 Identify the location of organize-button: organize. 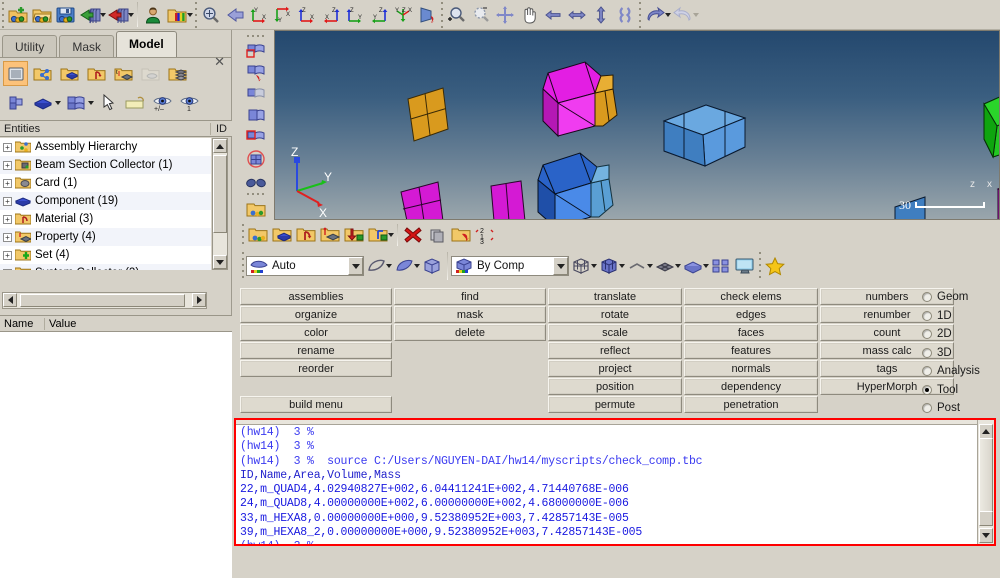
(316, 314).